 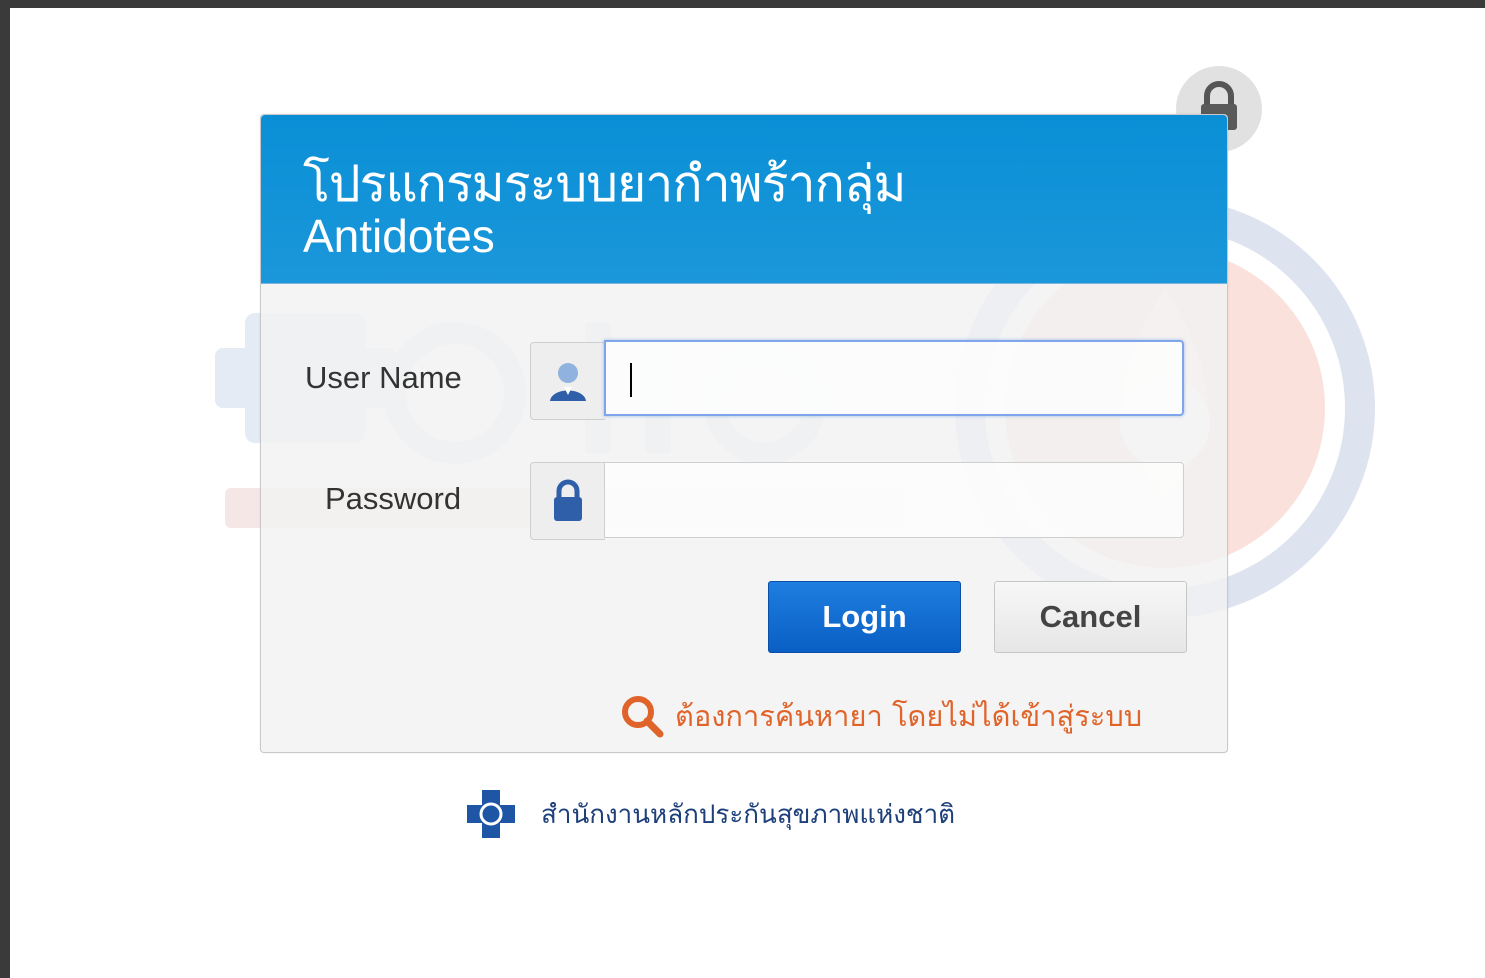 I want to click on dialog-header: โปรแกรมระบบยากำพร้ากลุ่ม Antidotes, so click(x=744, y=199).